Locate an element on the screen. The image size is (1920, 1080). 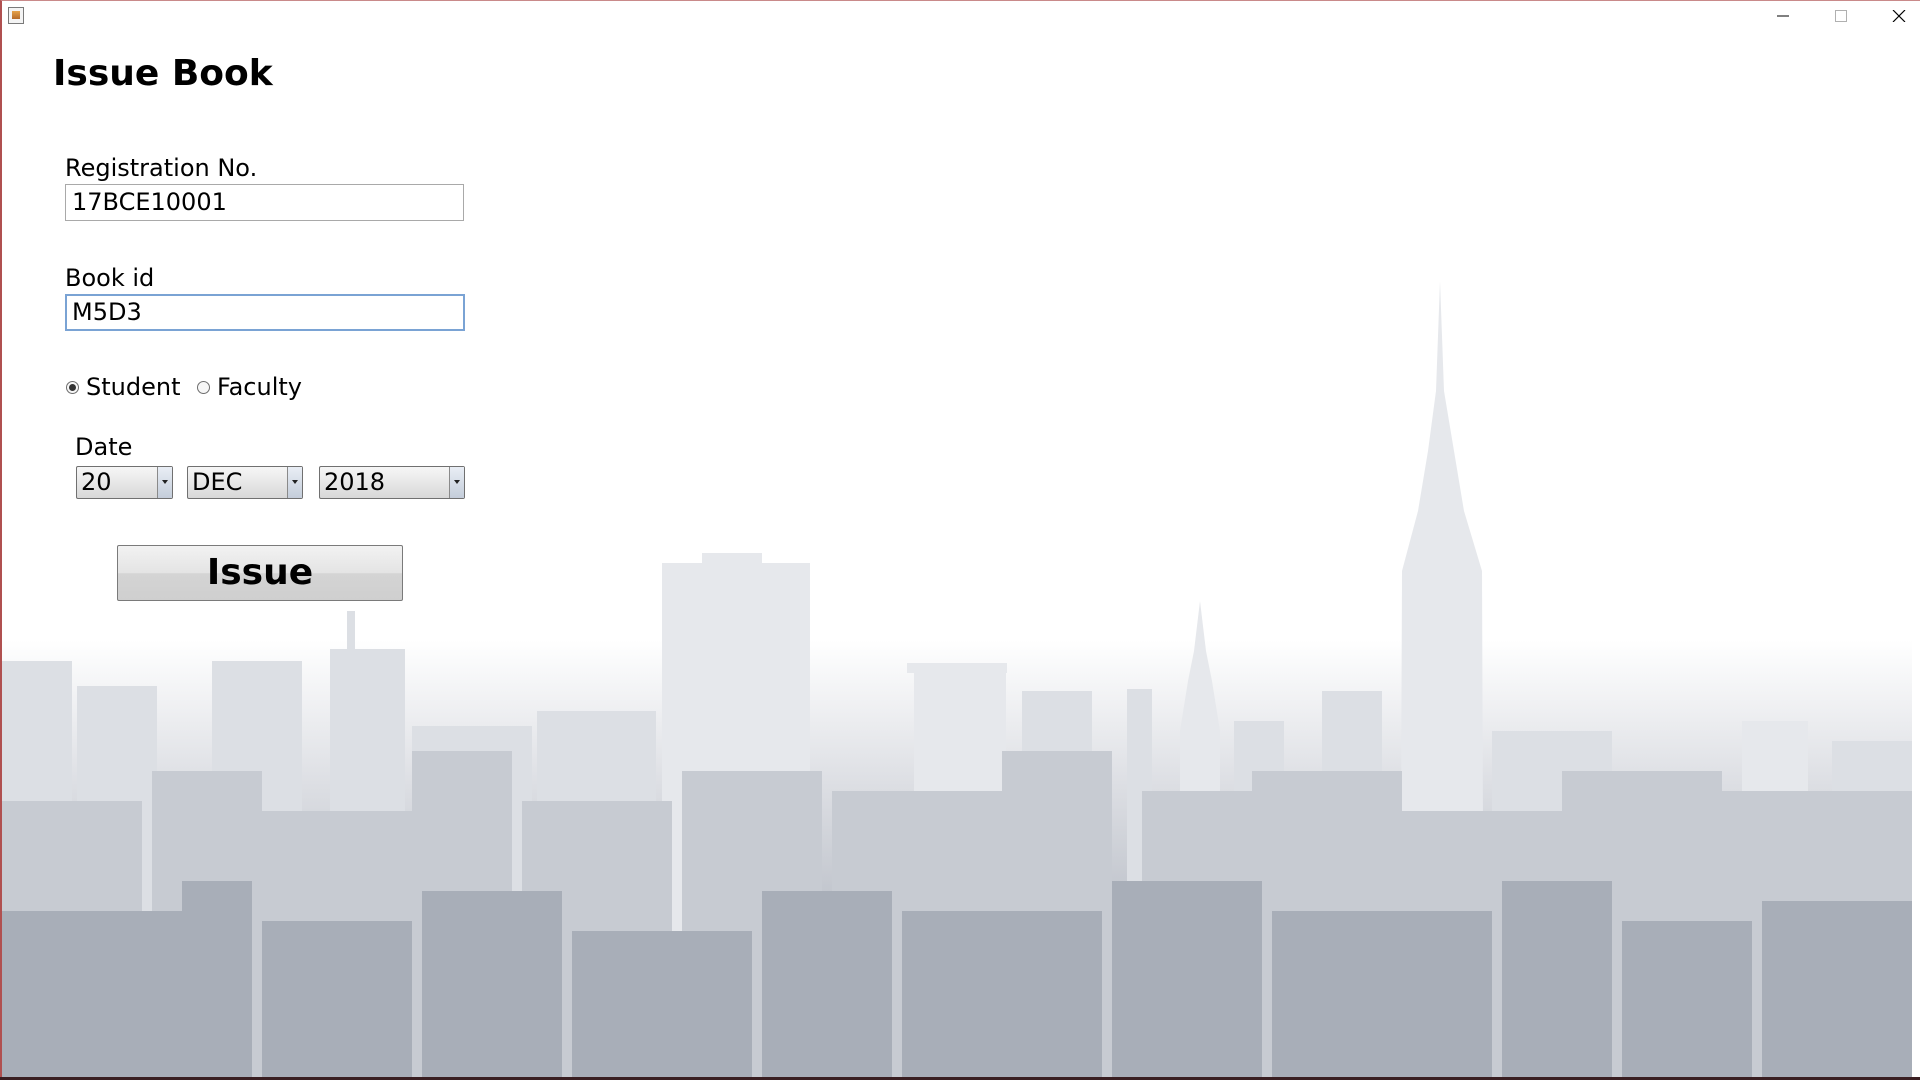
student-radio: Student is located at coordinates (123, 387).